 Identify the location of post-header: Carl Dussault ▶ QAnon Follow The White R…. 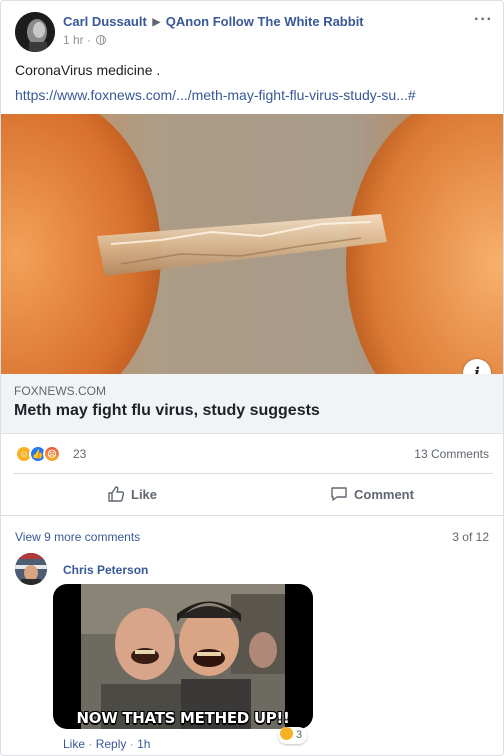
(253, 33).